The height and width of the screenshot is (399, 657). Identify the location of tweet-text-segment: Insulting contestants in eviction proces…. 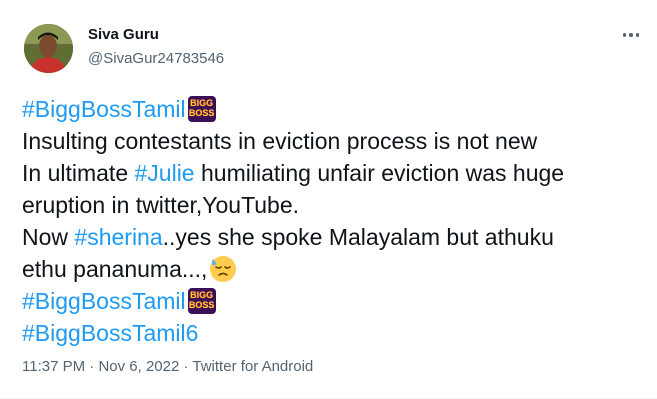
(280, 141).